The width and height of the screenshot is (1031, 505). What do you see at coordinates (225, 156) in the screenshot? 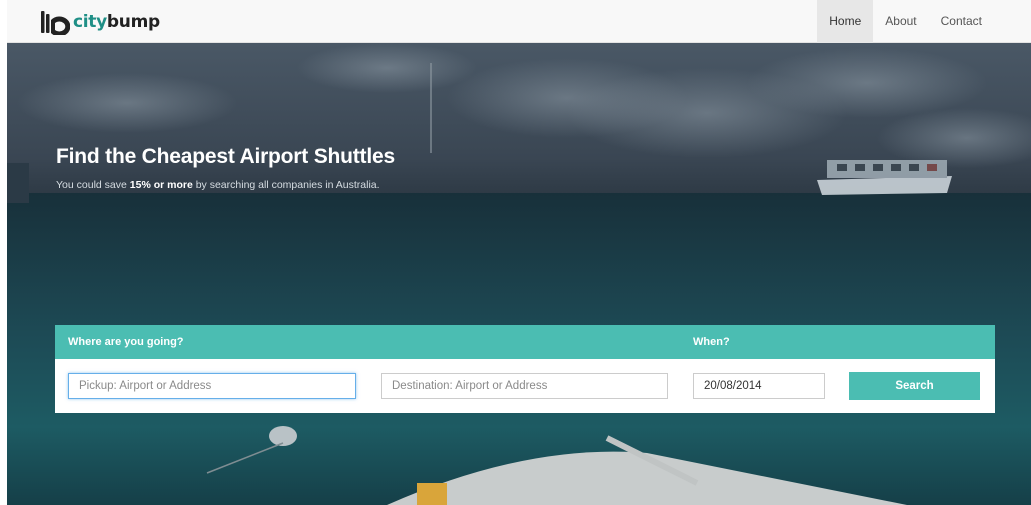
I see `hero-title: Find the Cheapest Airport Shuttles` at bounding box center [225, 156].